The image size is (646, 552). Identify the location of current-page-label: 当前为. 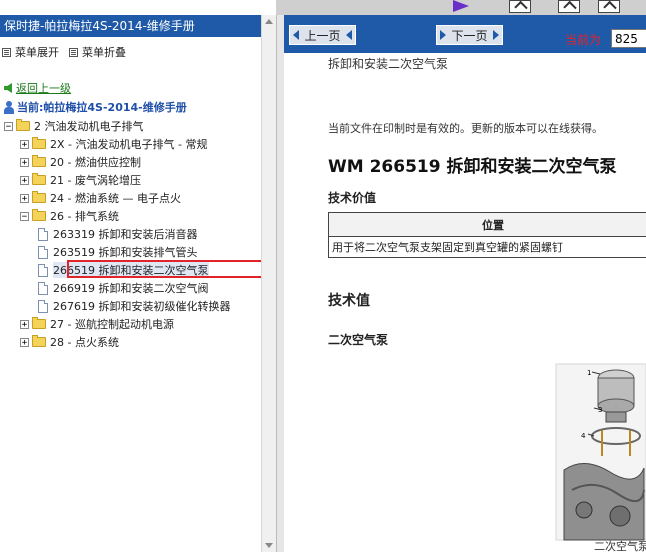
(583, 39).